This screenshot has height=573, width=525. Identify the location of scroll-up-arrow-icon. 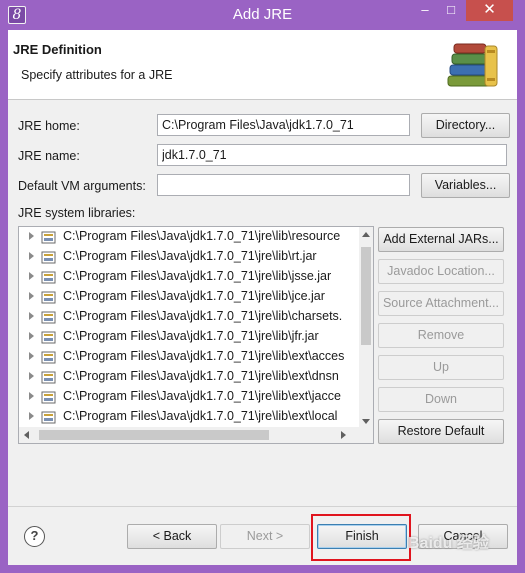
(366, 234).